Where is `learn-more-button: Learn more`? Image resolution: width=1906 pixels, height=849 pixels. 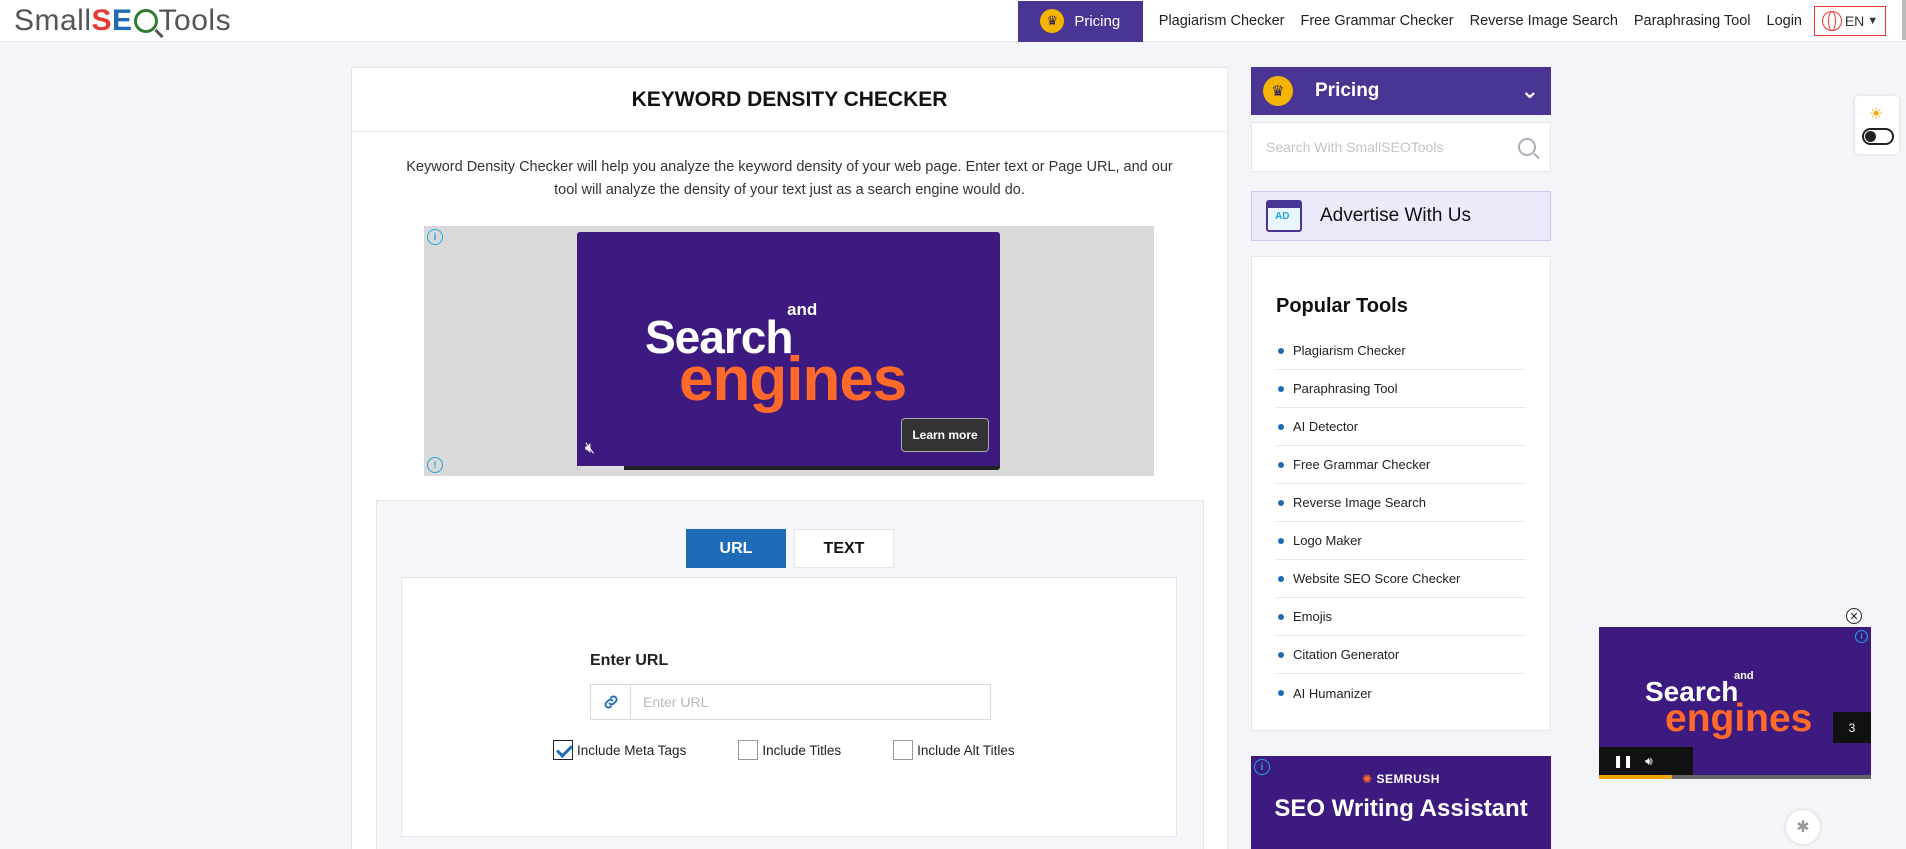 learn-more-button: Learn more is located at coordinates (945, 435).